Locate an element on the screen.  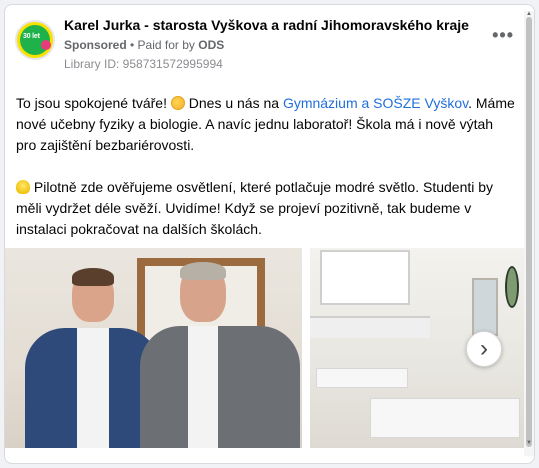
carousel-next-button: › is located at coordinates (484, 349).